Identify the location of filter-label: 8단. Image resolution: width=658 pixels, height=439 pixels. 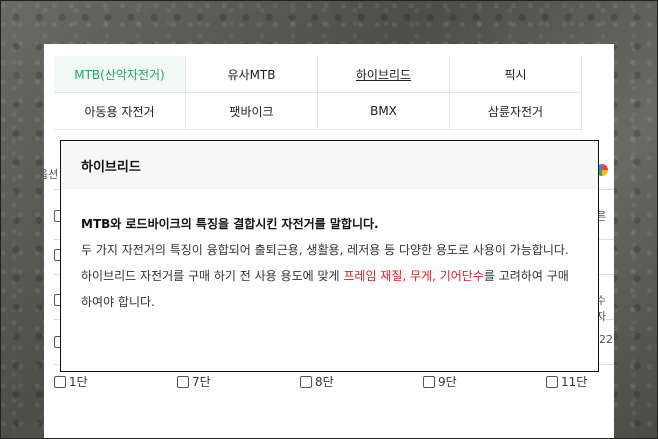
(324, 382).